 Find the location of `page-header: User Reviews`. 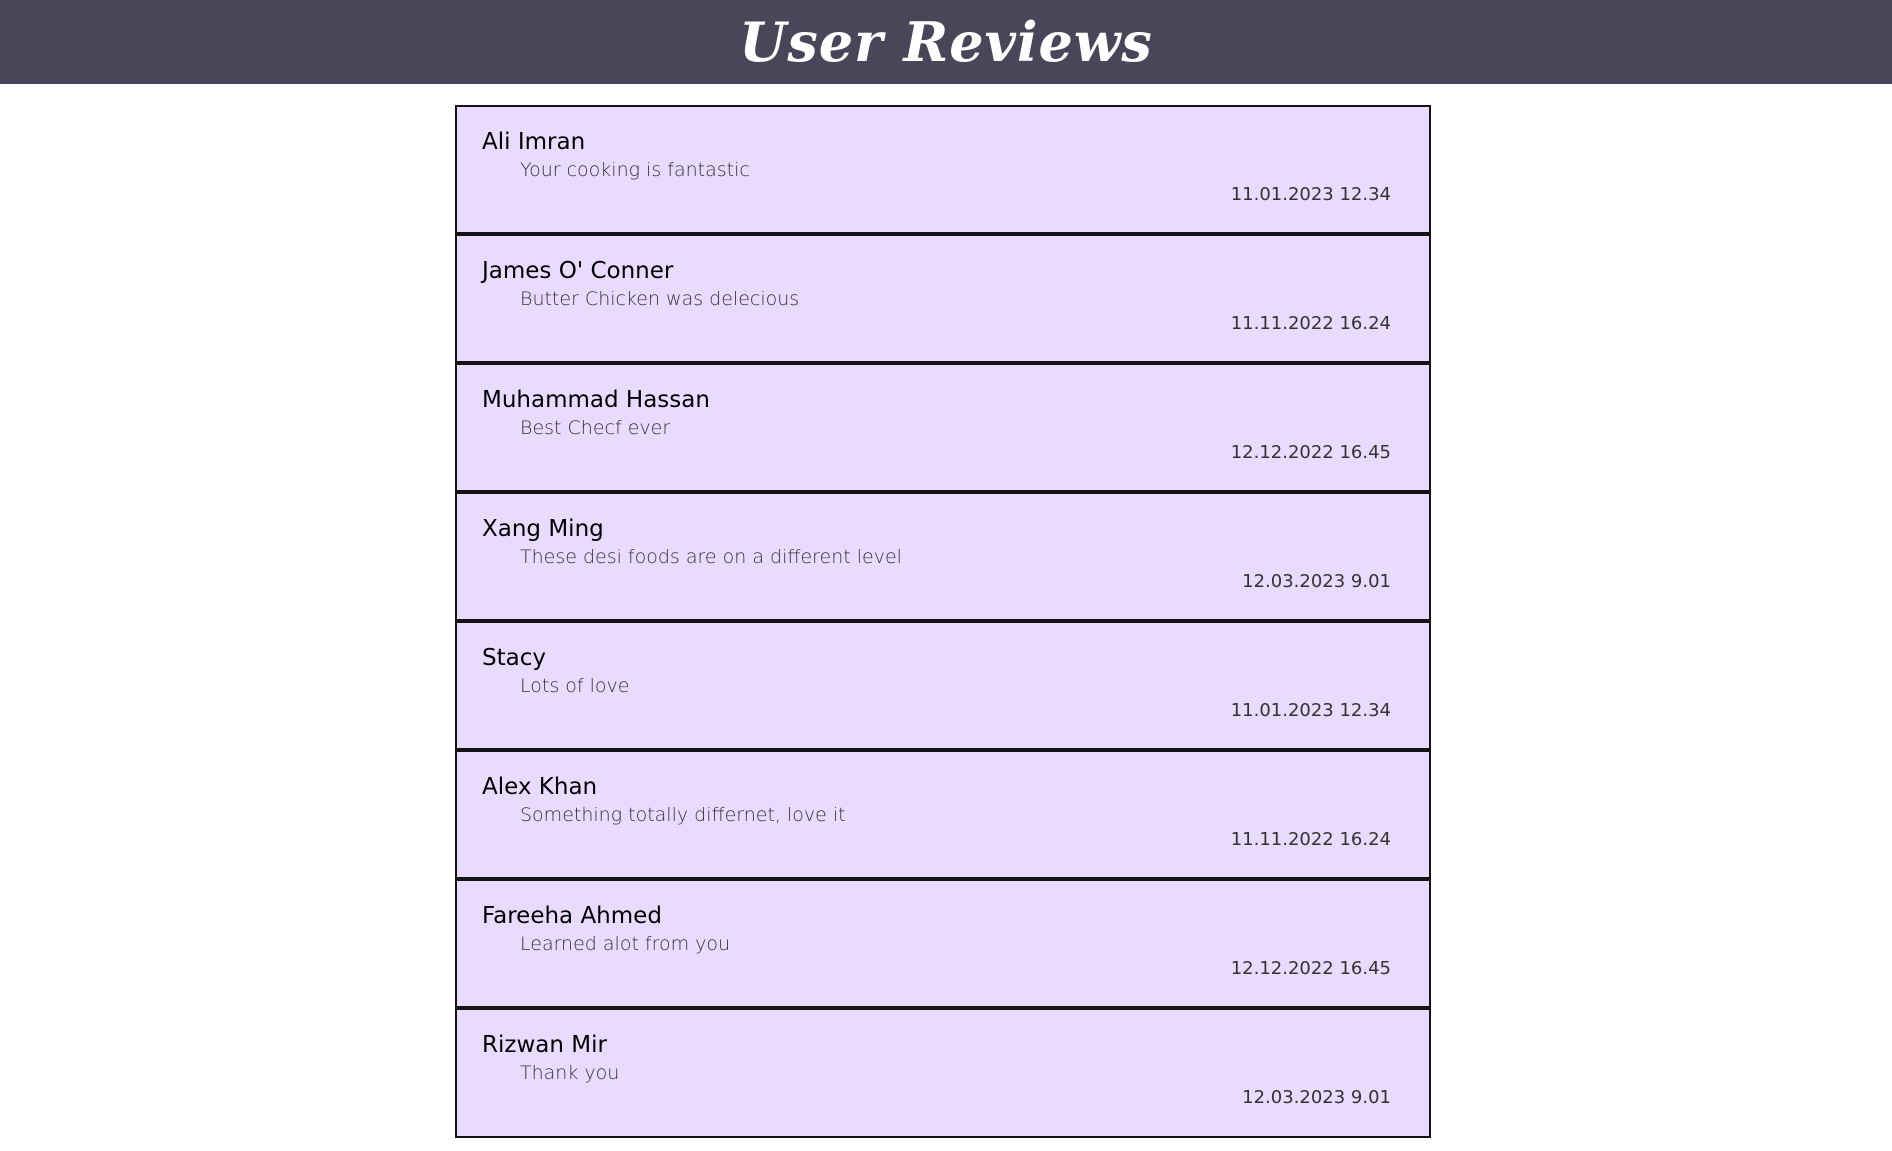

page-header: User Reviews is located at coordinates (946, 42).